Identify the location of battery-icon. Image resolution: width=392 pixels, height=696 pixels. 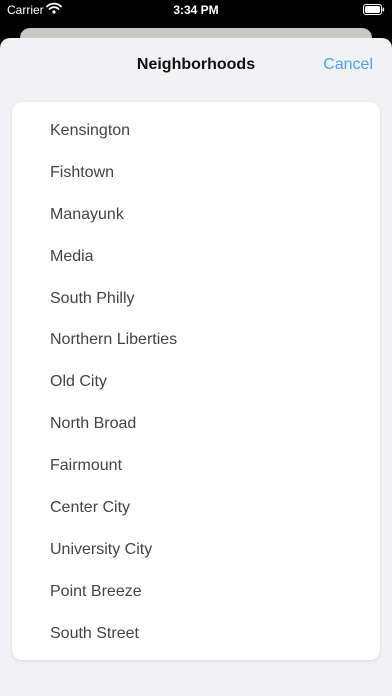
(374, 11).